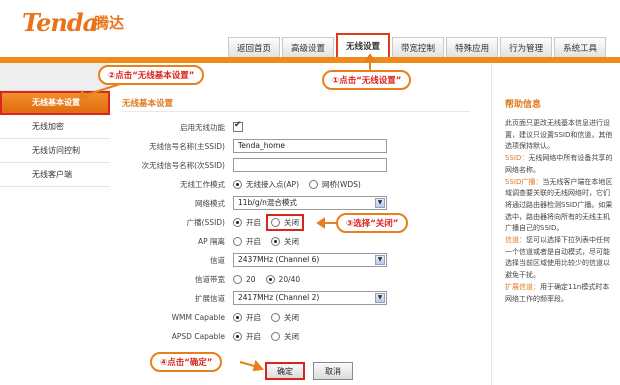  Describe the element at coordinates (151, 75) in the screenshot. I see `callout-step-2: ②点击“无线基本设置”` at that location.